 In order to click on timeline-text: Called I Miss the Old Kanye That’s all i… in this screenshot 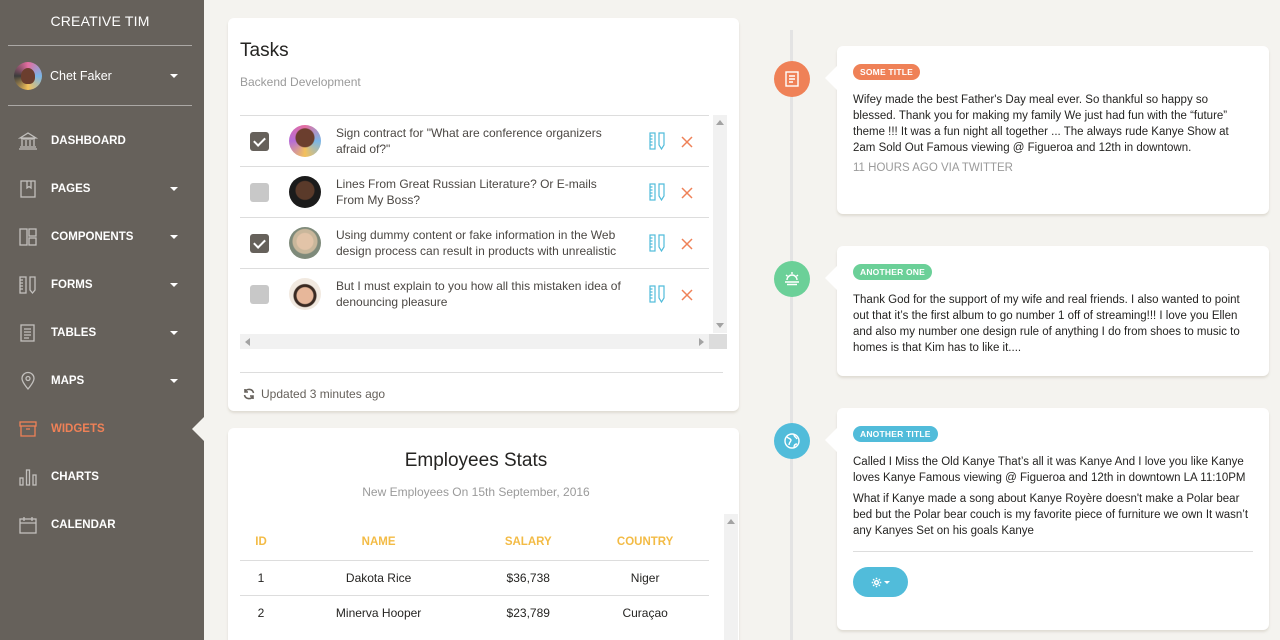, I will do `click(1049, 470)`.